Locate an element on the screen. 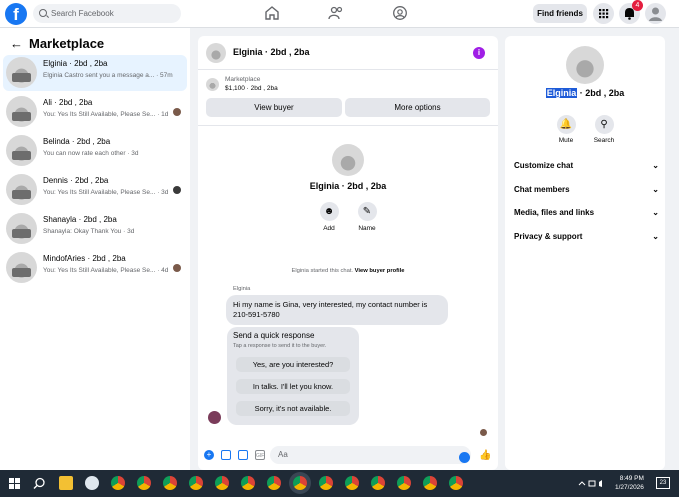 The height and width of the screenshot is (497, 679). system-clock: 8:49 PM 1/27/2026 is located at coordinates (629, 483).